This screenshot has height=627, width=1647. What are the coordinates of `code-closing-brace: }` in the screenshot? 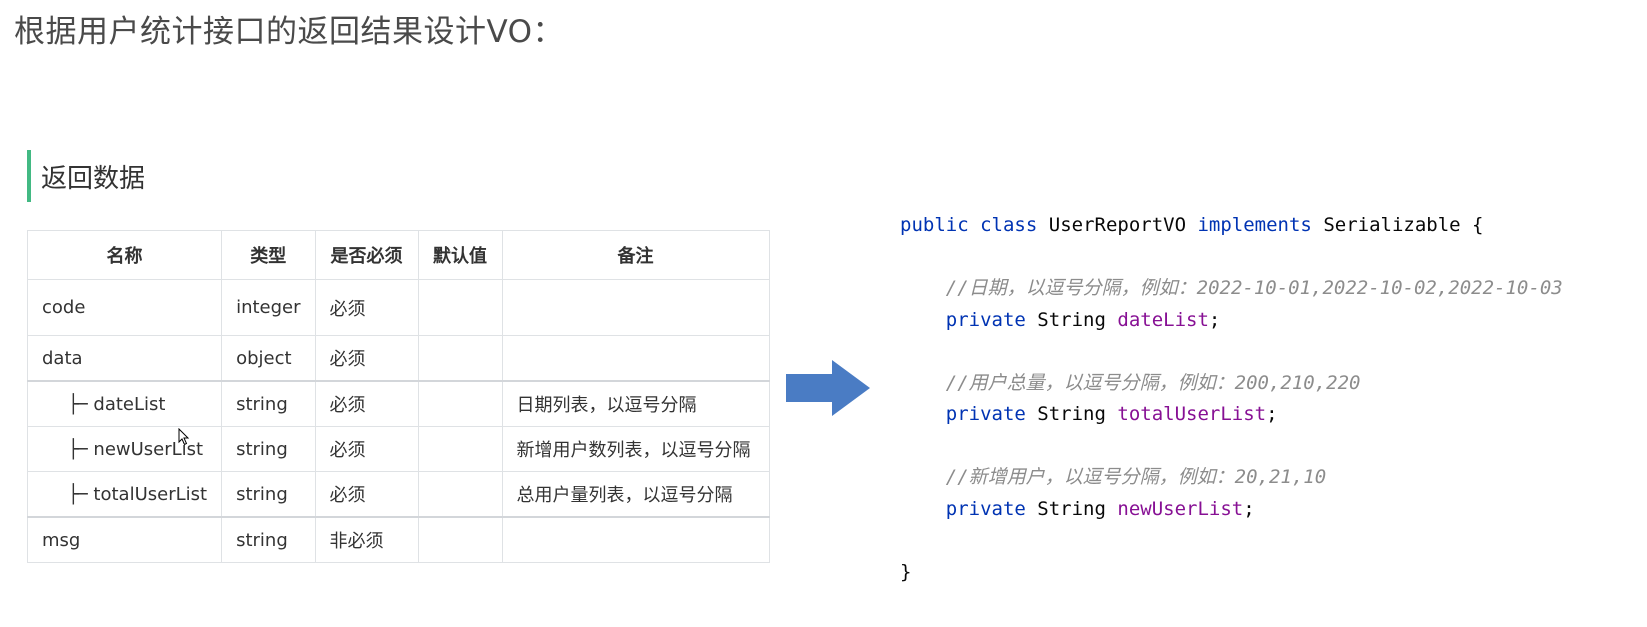 It's located at (906, 571).